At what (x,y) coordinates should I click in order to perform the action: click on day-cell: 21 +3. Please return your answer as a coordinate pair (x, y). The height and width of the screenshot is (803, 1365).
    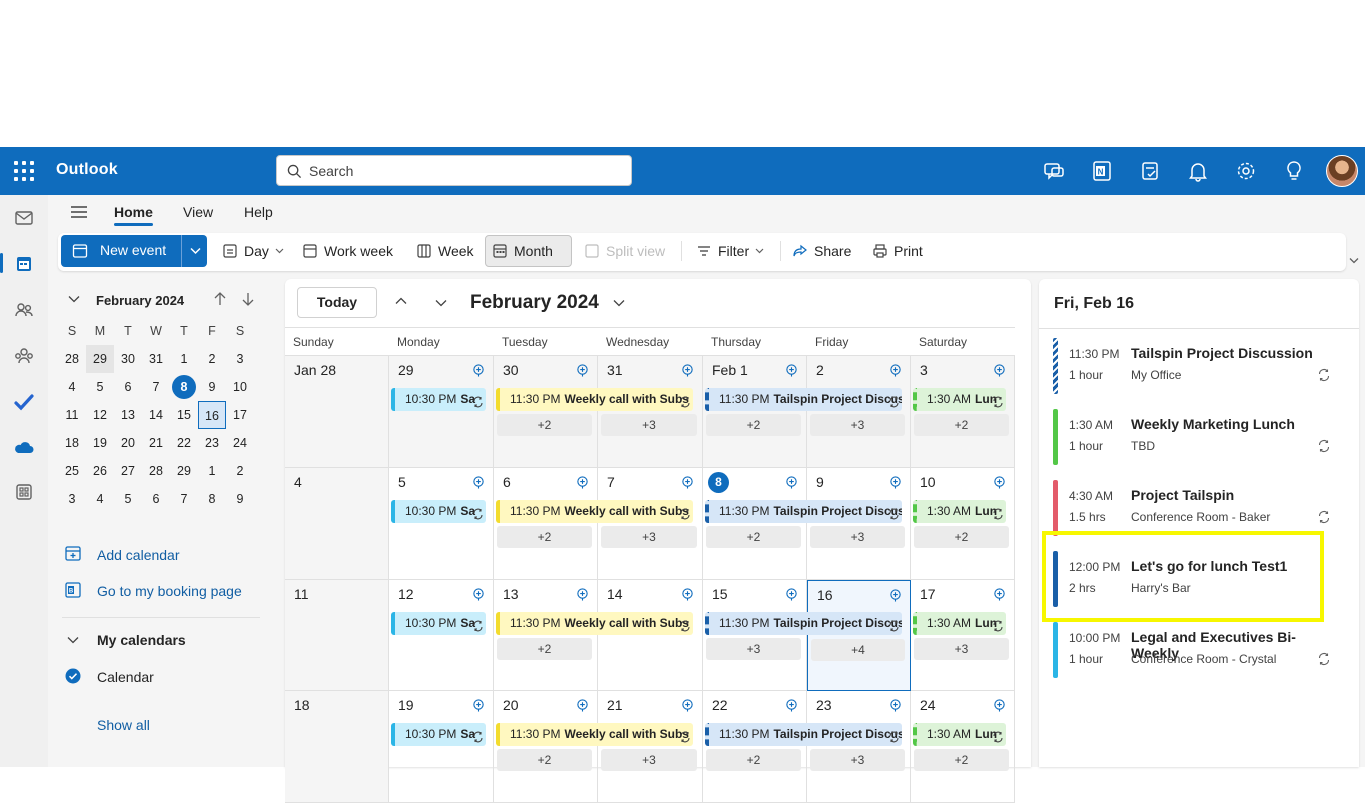
    Looking at the image, I should click on (650, 747).